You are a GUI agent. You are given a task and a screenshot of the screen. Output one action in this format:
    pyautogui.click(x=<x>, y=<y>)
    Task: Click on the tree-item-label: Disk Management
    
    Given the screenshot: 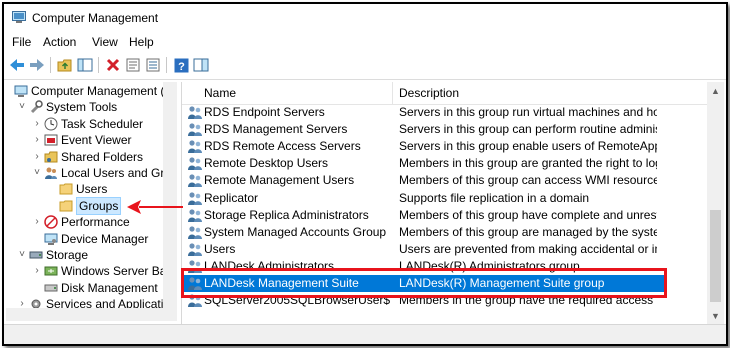 What is the action you would take?
    pyautogui.click(x=109, y=287)
    